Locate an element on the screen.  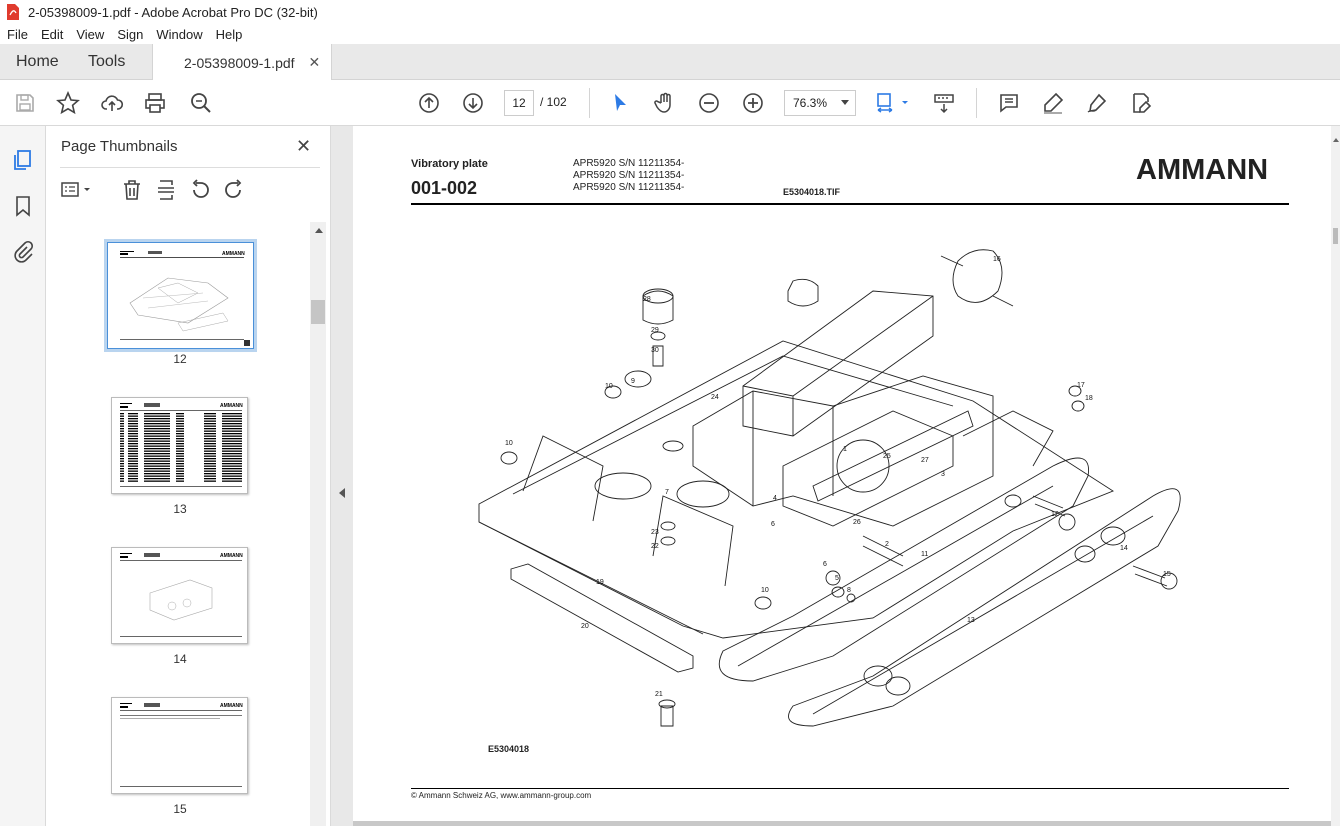
thumbnail-table: AMMANN is located at coordinates (181, 445).